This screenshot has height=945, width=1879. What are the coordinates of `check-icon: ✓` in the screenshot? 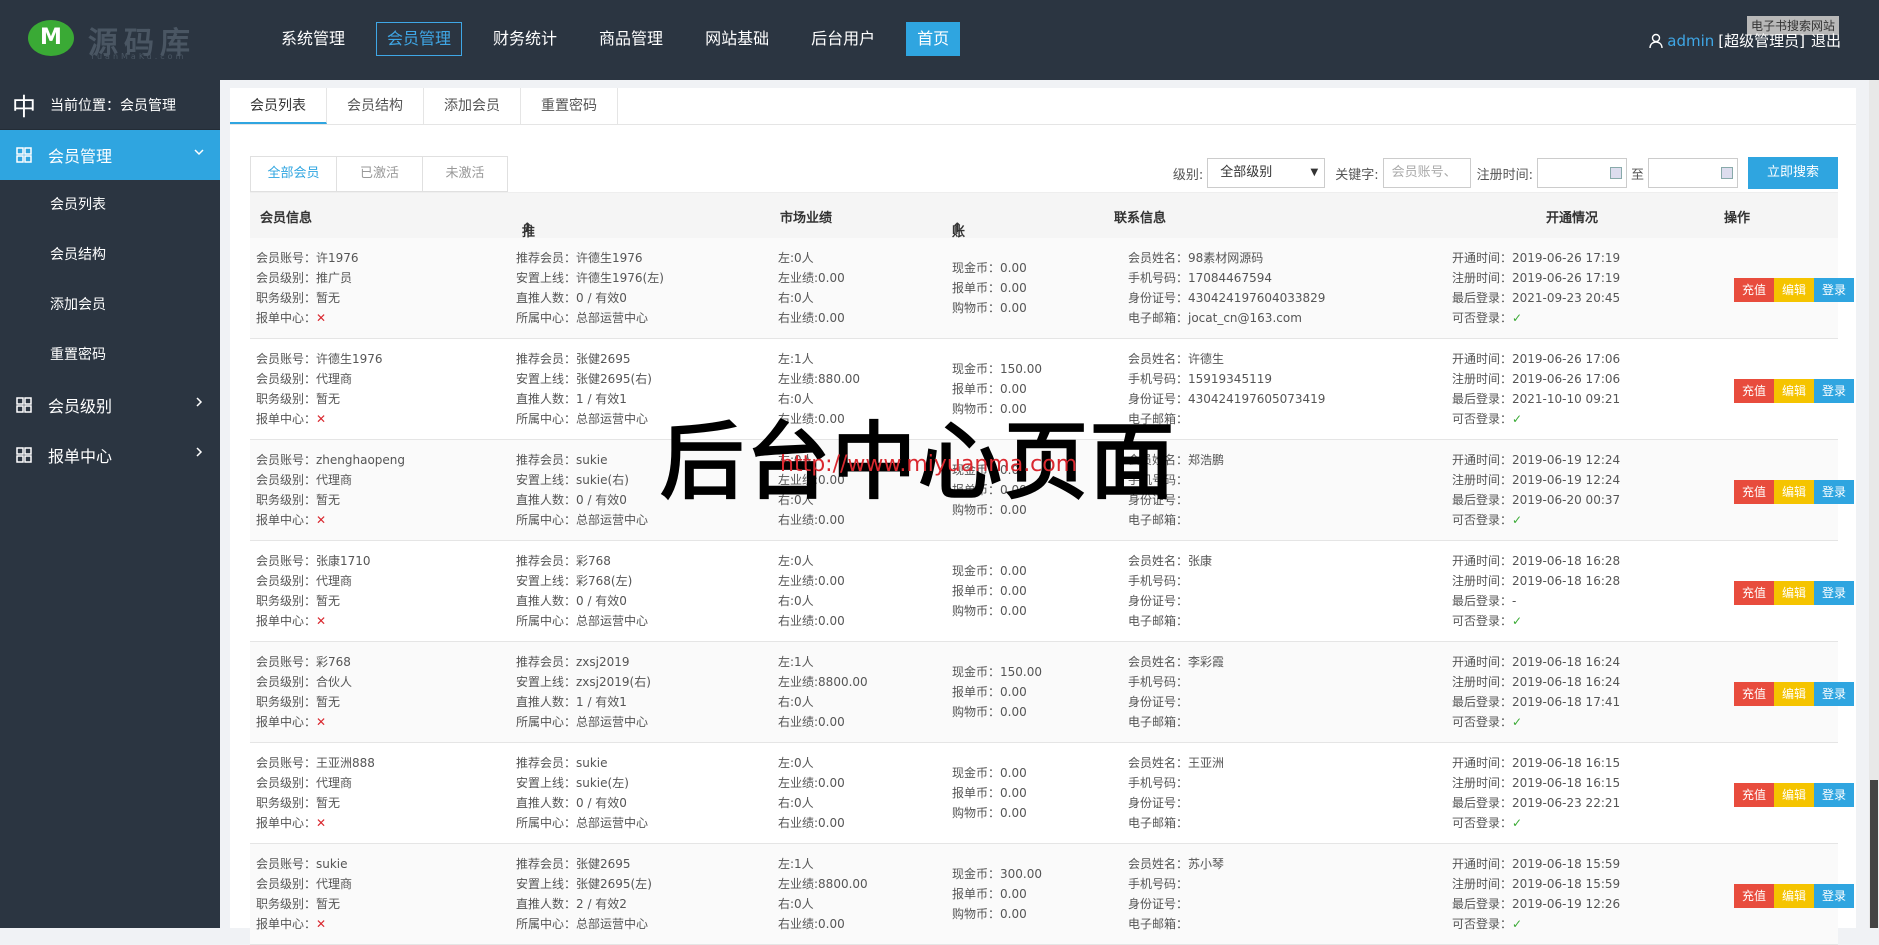 It's located at (1517, 823).